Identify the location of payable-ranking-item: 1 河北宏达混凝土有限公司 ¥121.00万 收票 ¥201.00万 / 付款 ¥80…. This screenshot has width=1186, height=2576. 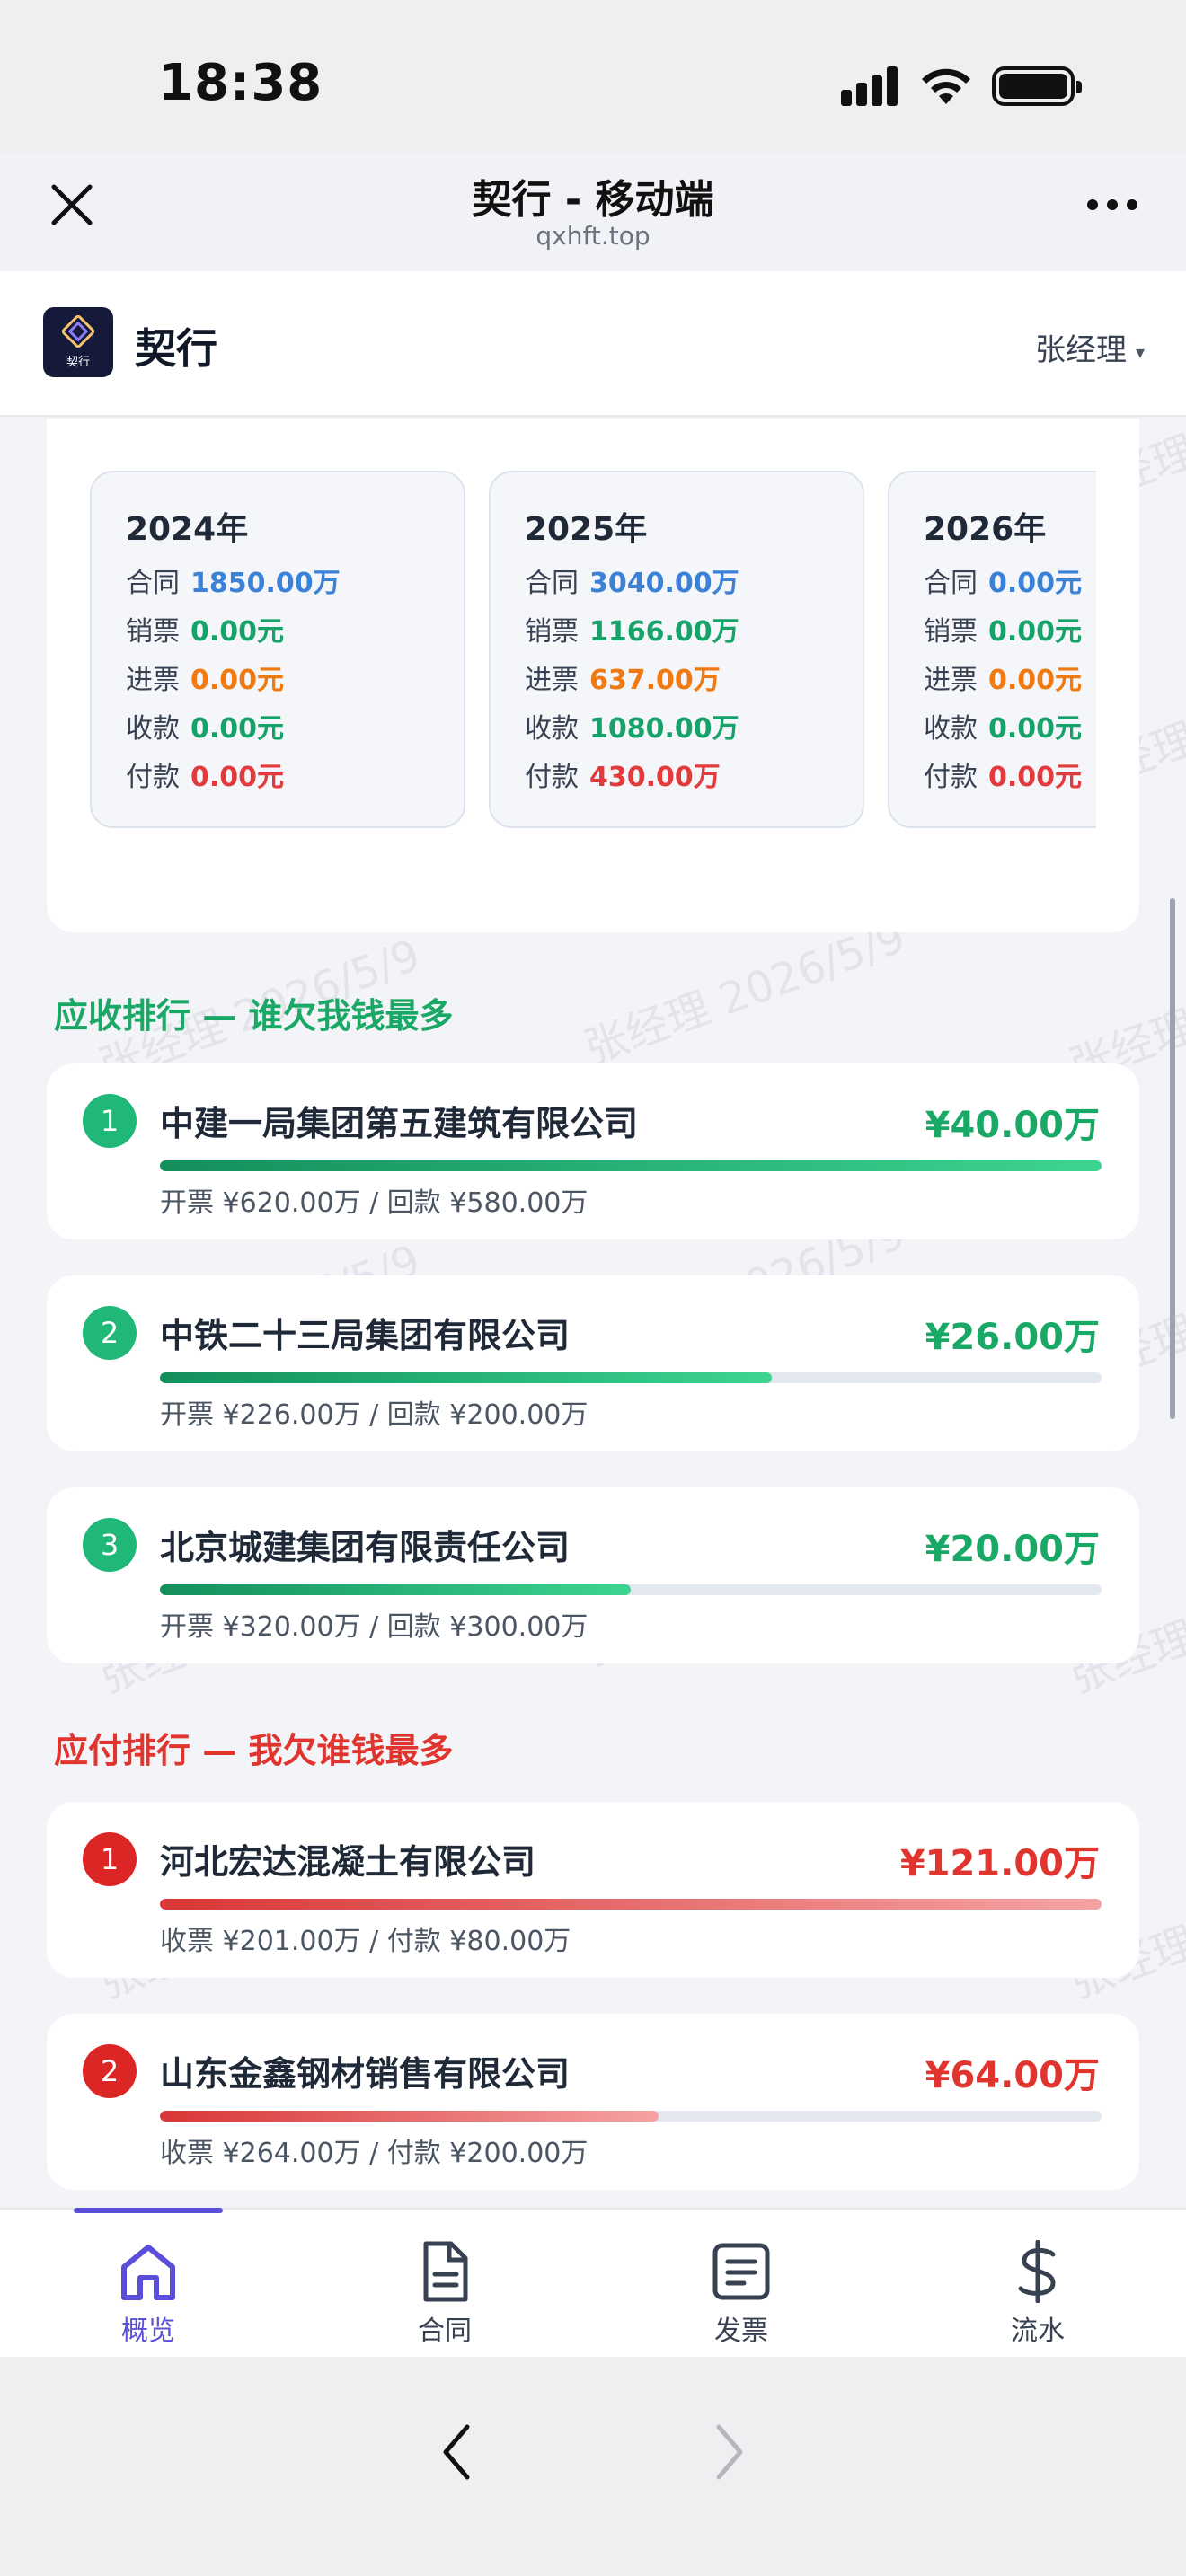
(593, 1890).